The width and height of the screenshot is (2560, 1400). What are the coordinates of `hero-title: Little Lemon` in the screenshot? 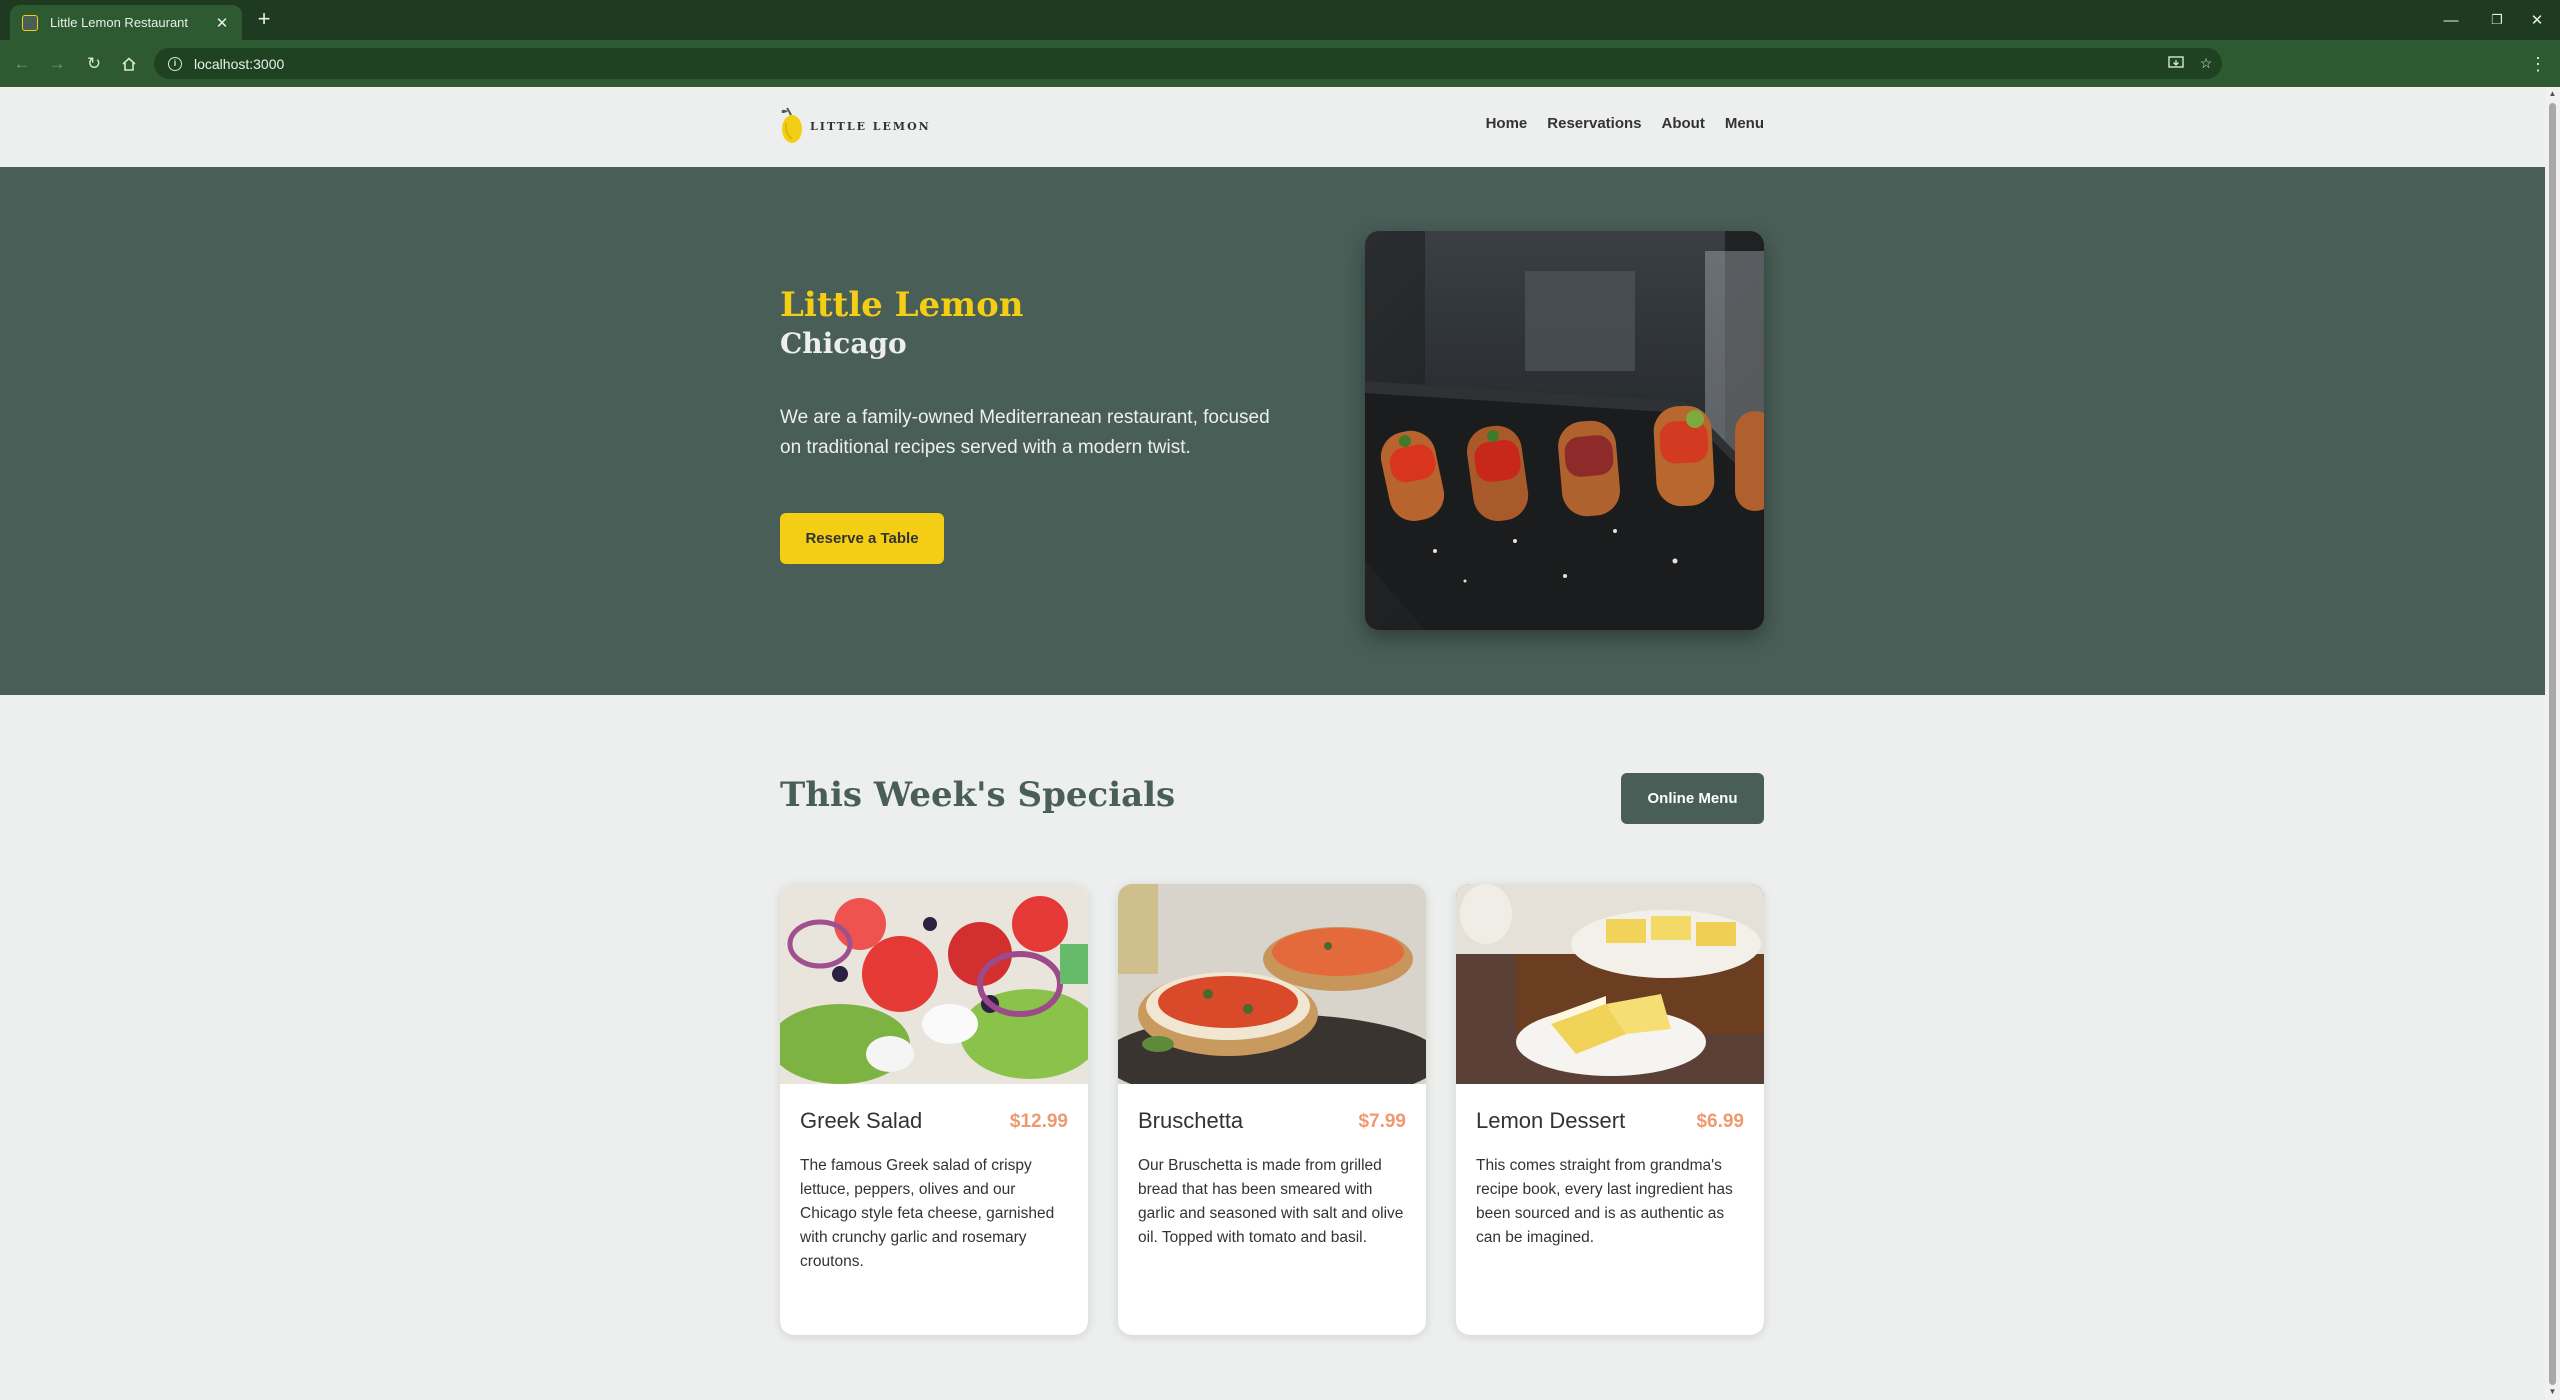 It's located at (902, 305).